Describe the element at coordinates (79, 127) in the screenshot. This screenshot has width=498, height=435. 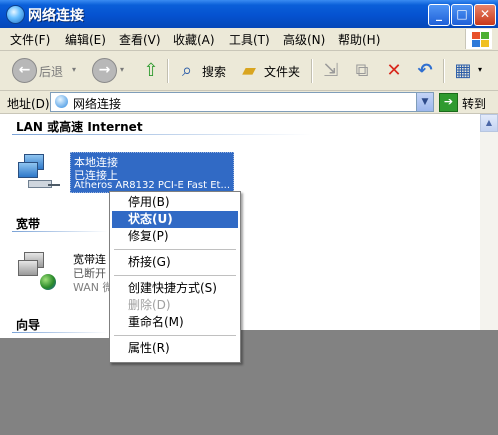
I see `group-header-lan: LAN 或高速 Internet` at that location.